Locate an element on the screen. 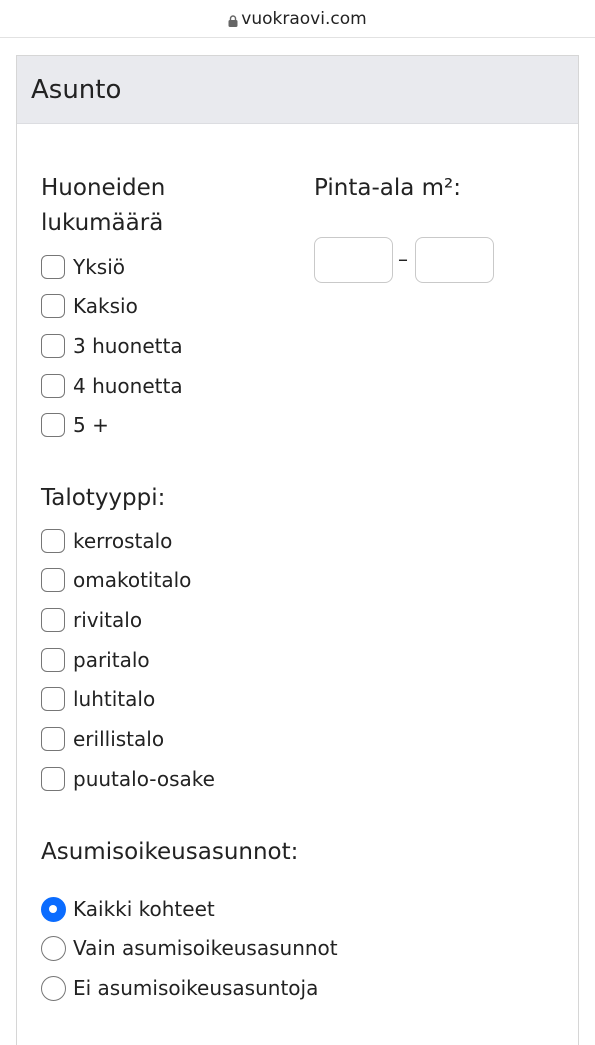  building-option-omakotitalo: omakotitalo is located at coordinates (116, 580).